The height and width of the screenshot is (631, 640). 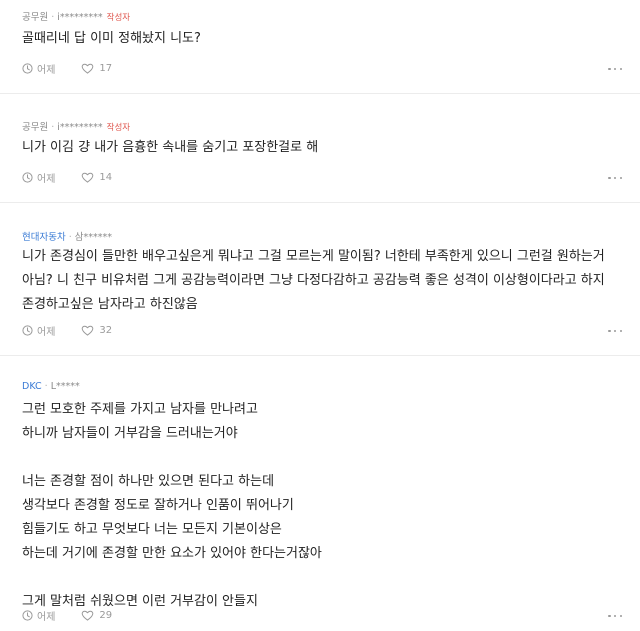 I want to click on comment-footer: 어제 29, so click(x=67, y=615).